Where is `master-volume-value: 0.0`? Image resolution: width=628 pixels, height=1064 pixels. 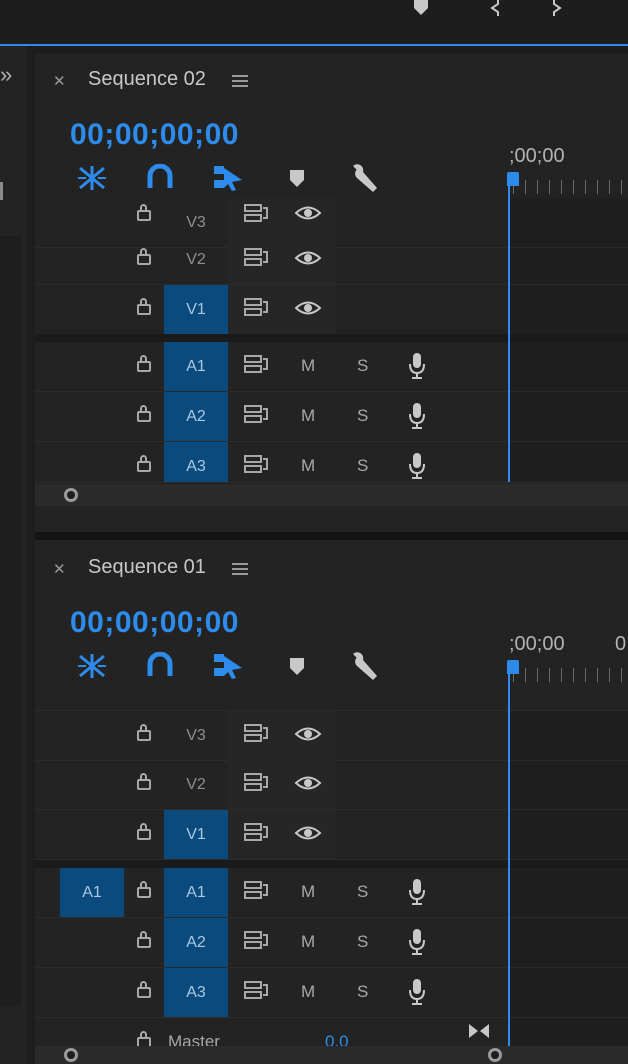 master-volume-value: 0.0 is located at coordinates (337, 1039).